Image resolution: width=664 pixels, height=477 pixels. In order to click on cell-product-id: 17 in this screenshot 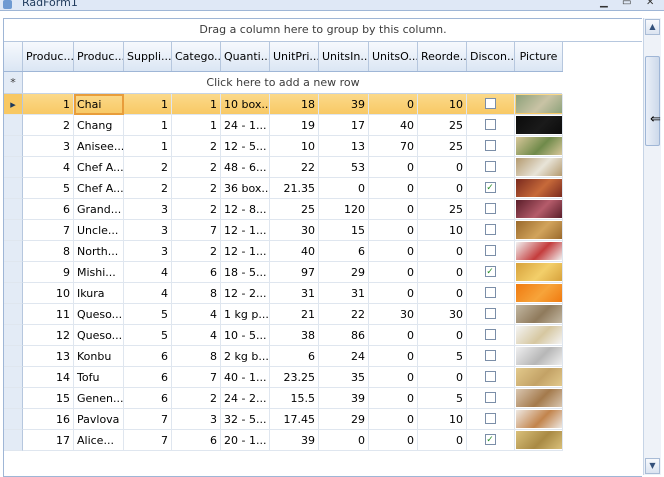, I will do `click(48, 440)`.